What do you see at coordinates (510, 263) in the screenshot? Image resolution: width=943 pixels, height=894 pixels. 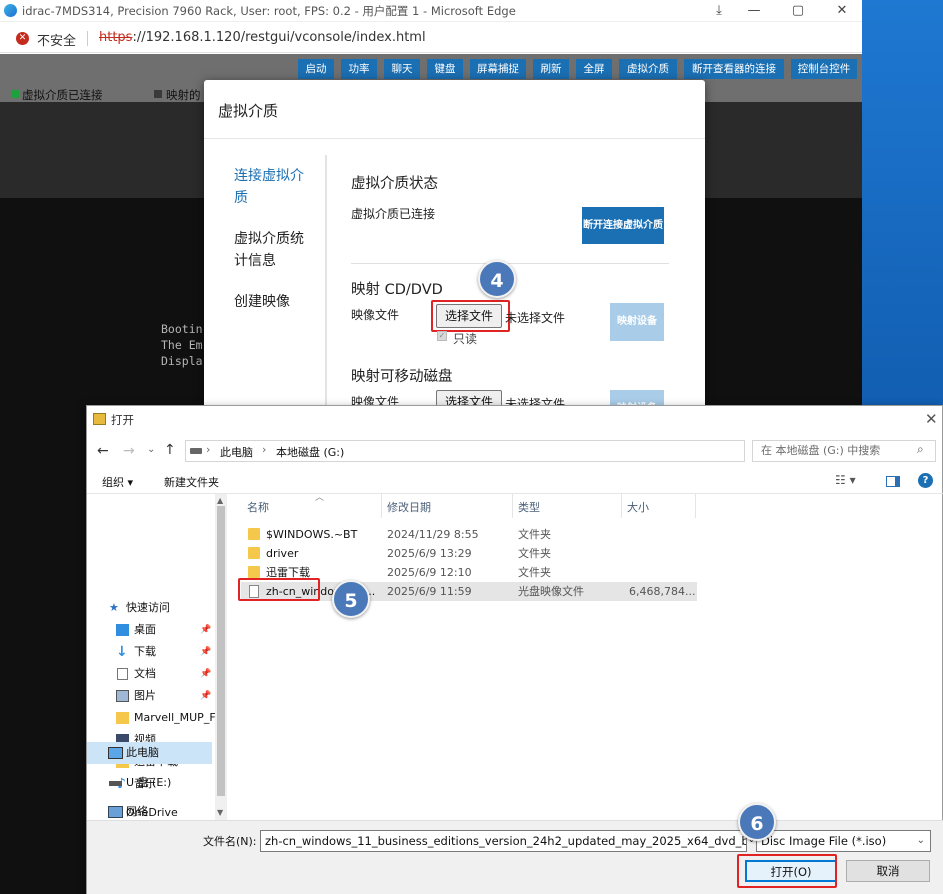 I see `section-divider` at bounding box center [510, 263].